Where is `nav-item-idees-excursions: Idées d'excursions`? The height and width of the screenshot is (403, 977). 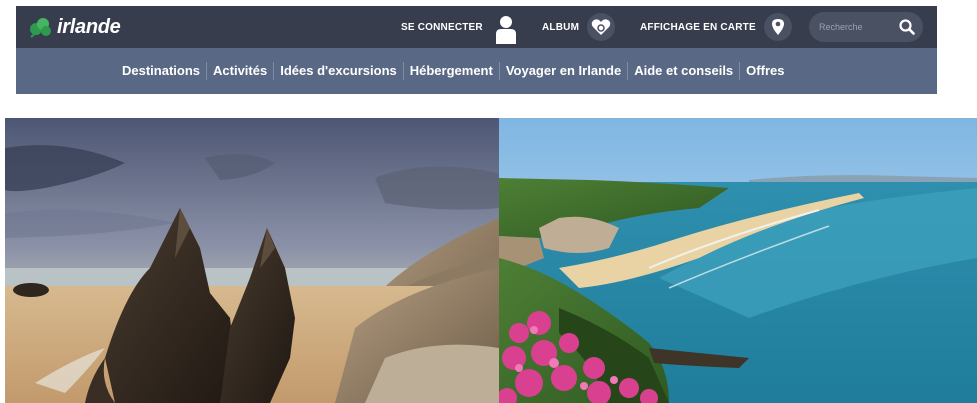 nav-item-idees-excursions: Idées d'excursions is located at coordinates (339, 71).